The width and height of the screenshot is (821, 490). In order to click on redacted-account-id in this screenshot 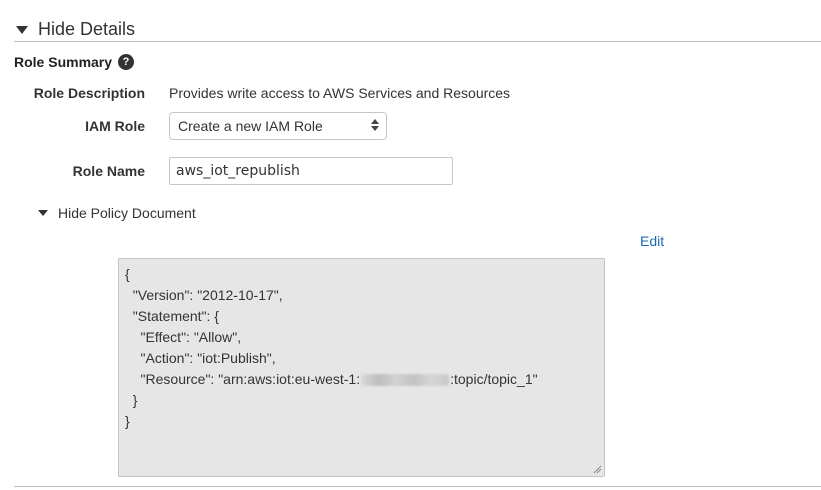, I will do `click(405, 380)`.